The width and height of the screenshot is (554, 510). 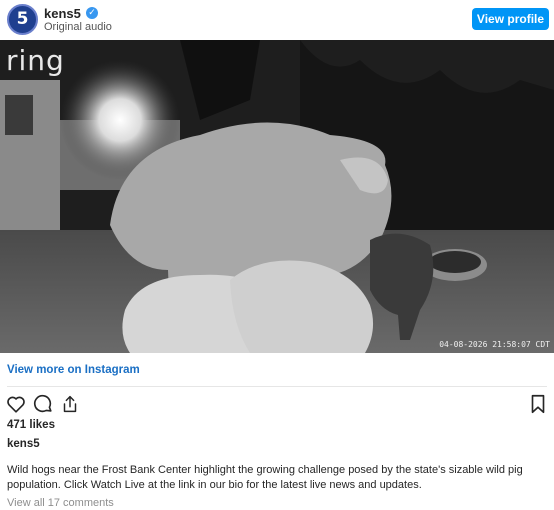 I want to click on heart-icon, so click(x=16, y=404).